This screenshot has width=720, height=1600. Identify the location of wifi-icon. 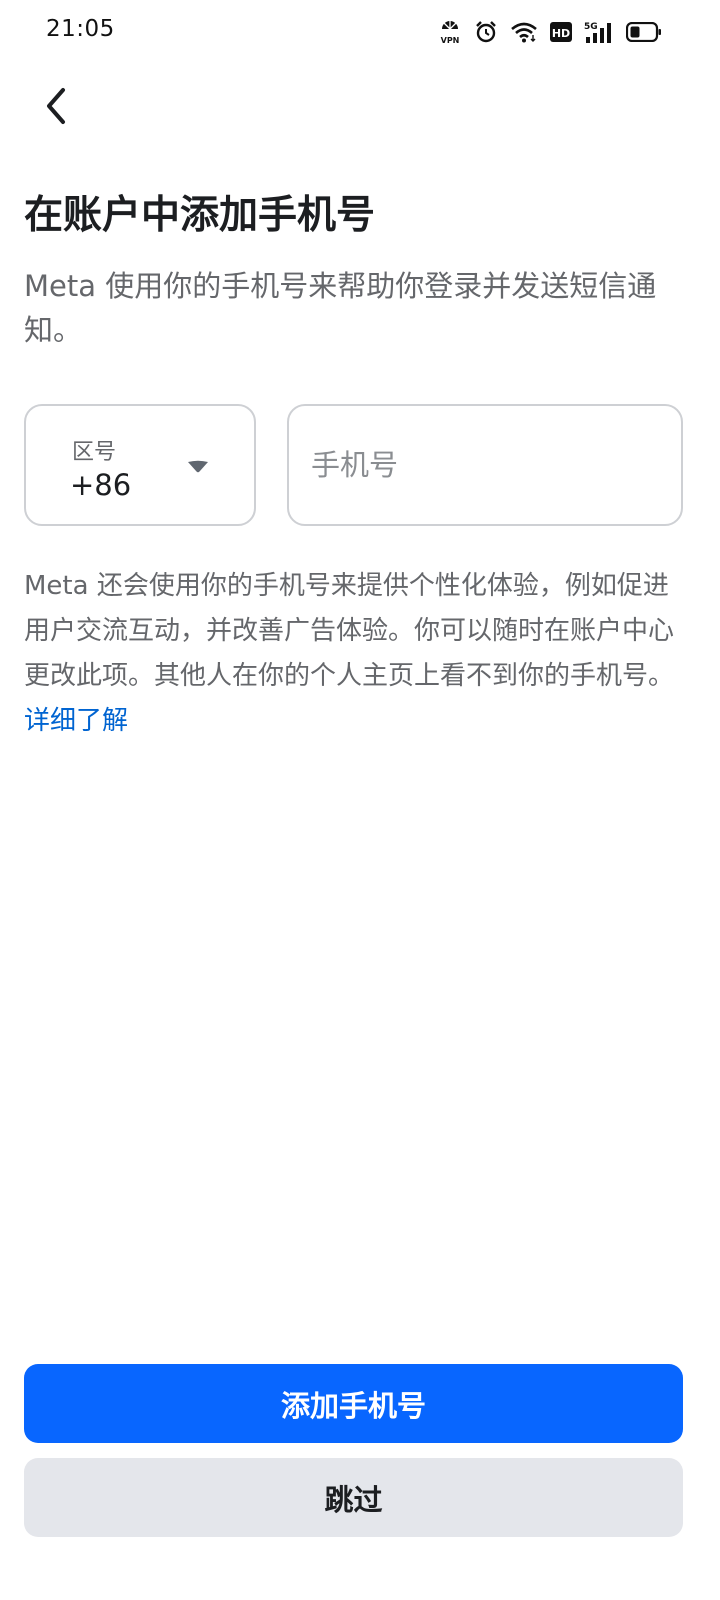
(524, 32).